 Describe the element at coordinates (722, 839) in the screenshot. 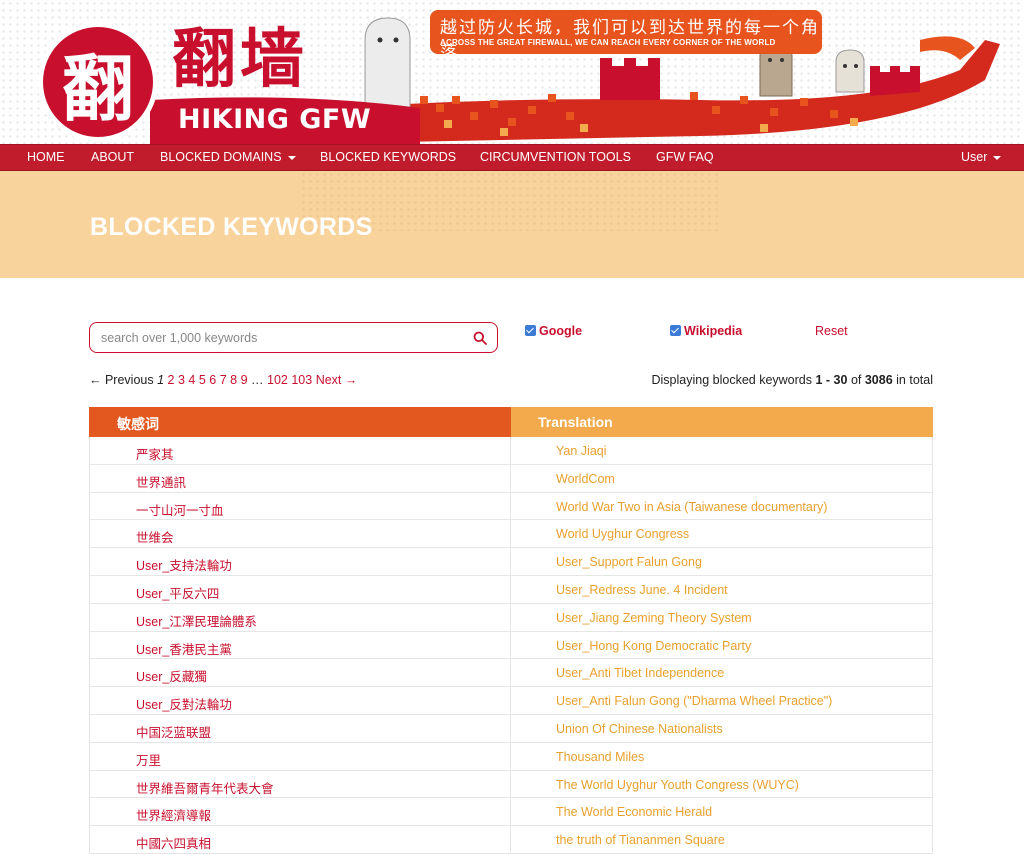

I see `translation-cell: the truth of Tiananmen Square` at that location.